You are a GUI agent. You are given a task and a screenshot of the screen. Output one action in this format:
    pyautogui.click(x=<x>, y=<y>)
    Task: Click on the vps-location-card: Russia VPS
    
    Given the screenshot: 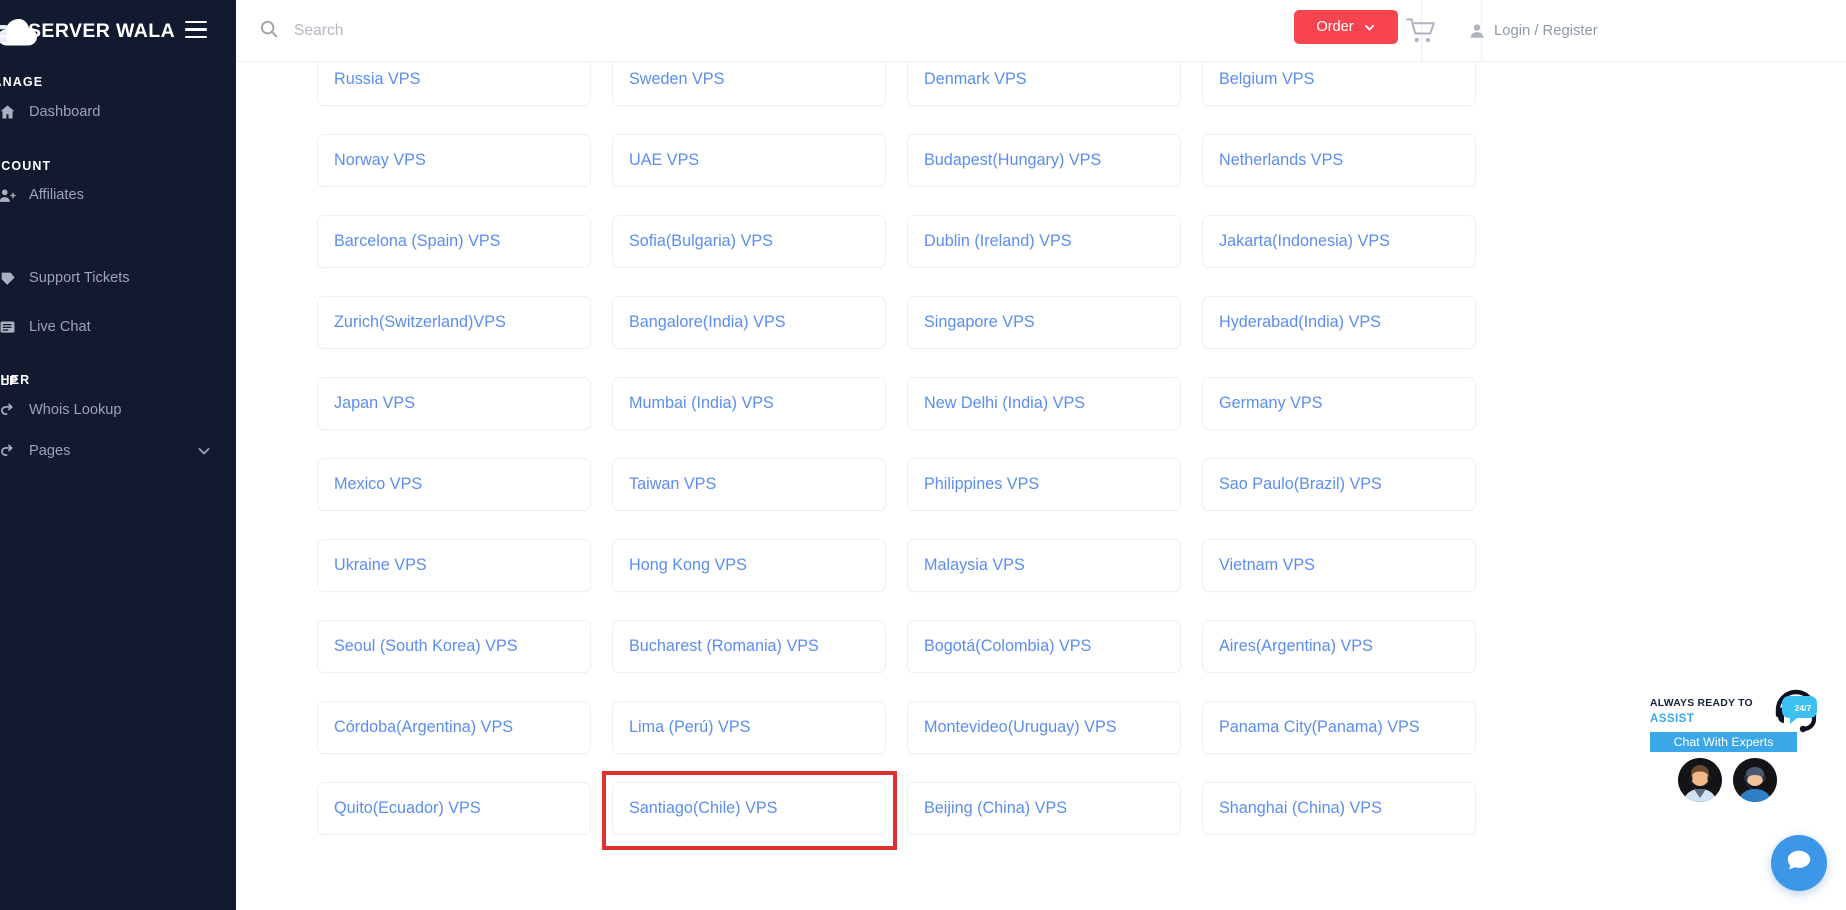 What is the action you would take?
    pyautogui.click(x=454, y=84)
    